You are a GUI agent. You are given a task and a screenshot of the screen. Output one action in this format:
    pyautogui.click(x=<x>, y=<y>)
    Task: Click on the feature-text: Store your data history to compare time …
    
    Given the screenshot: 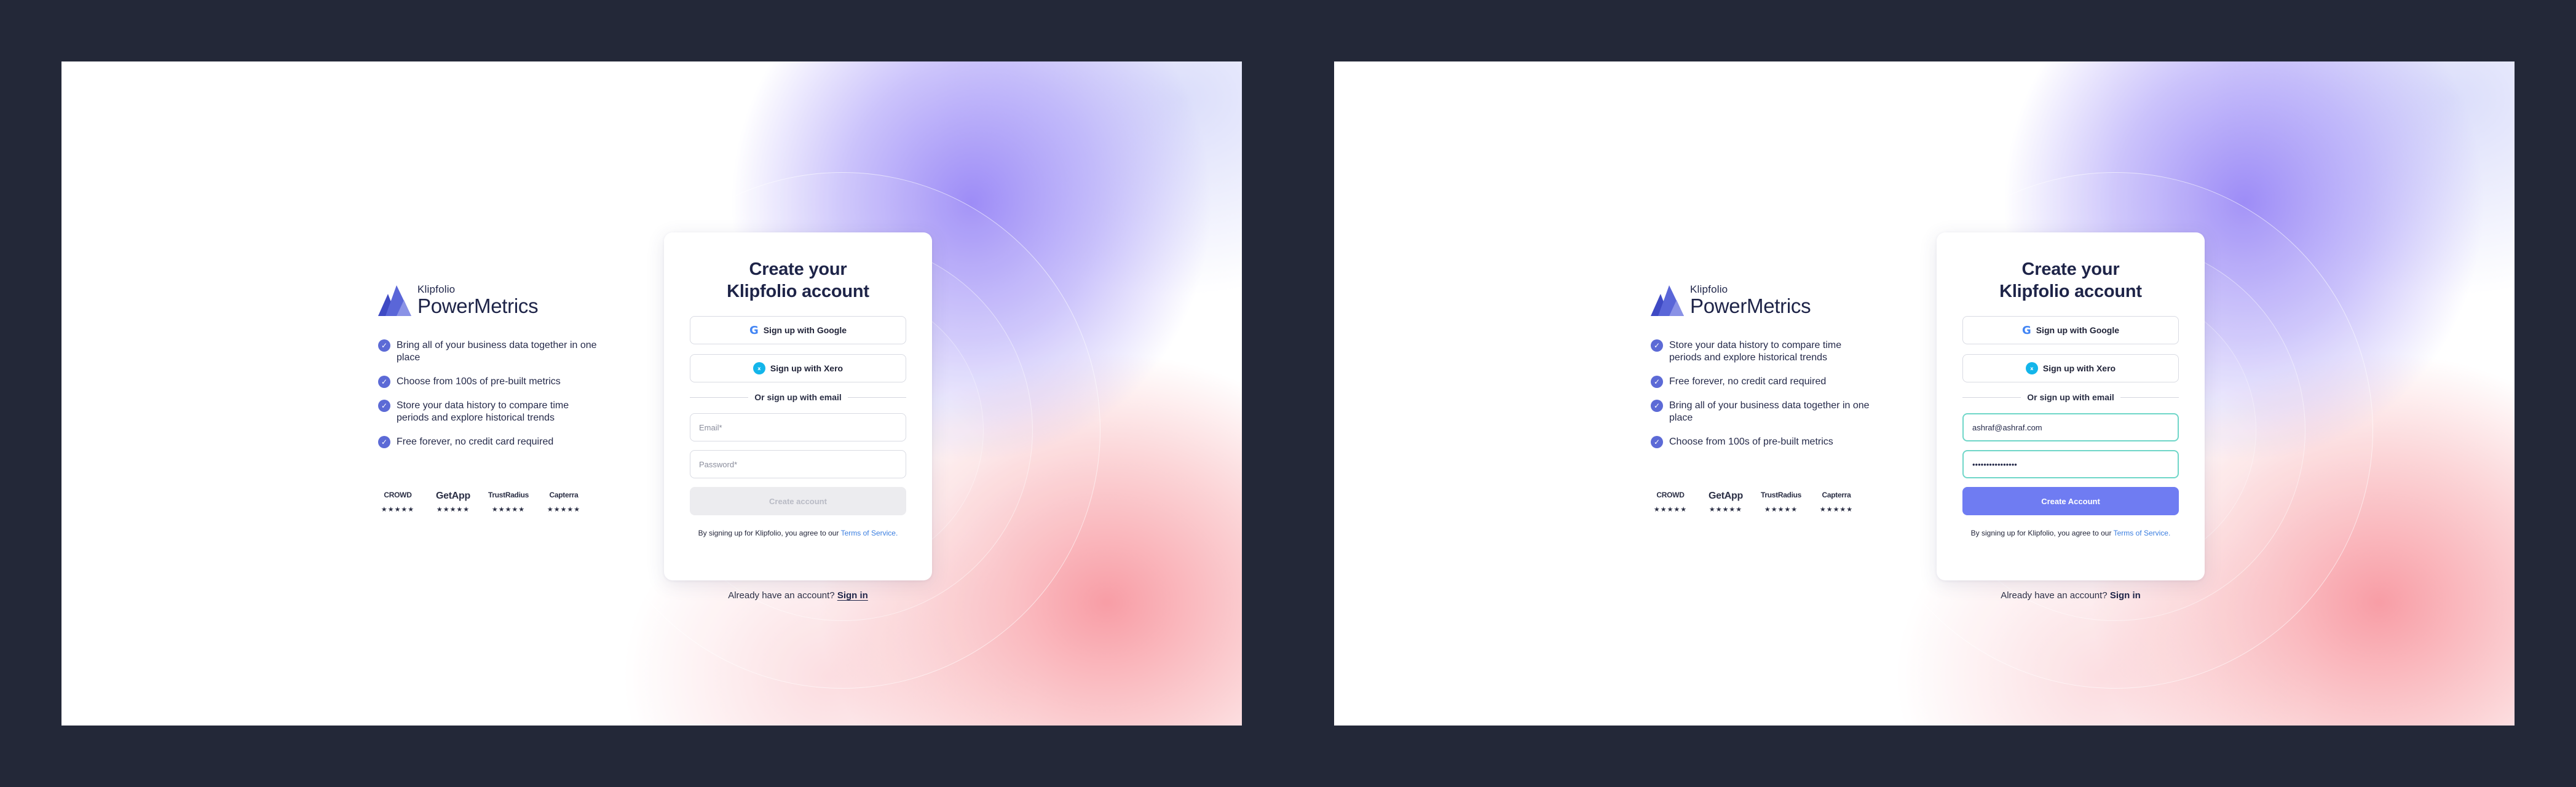 What is the action you would take?
    pyautogui.click(x=483, y=411)
    